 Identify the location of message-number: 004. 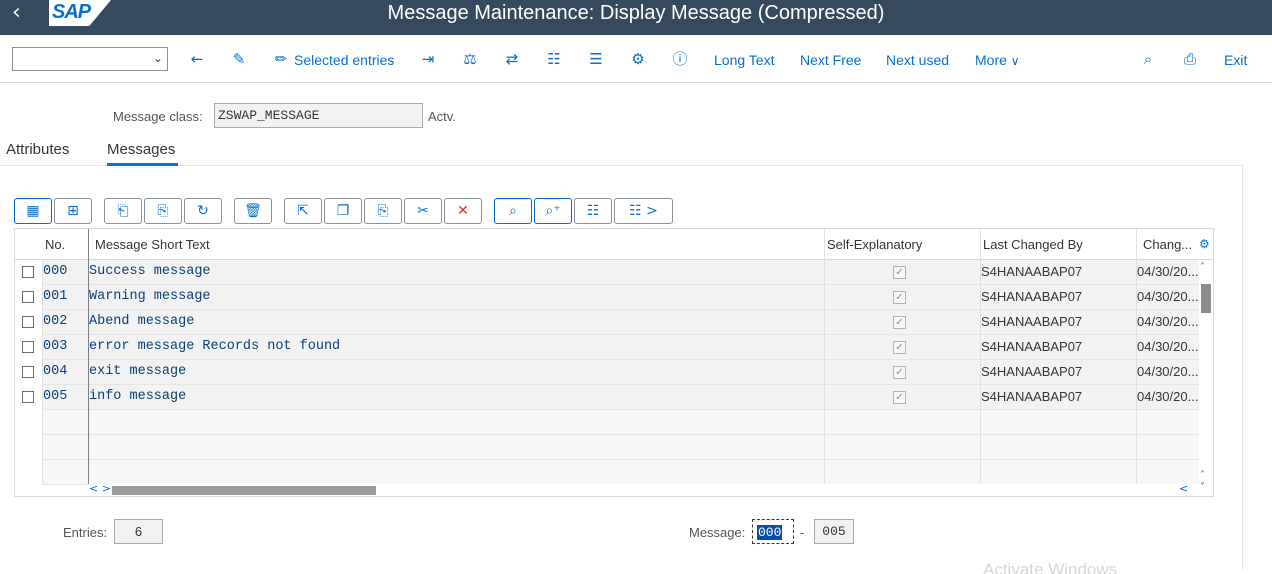
(65, 372).